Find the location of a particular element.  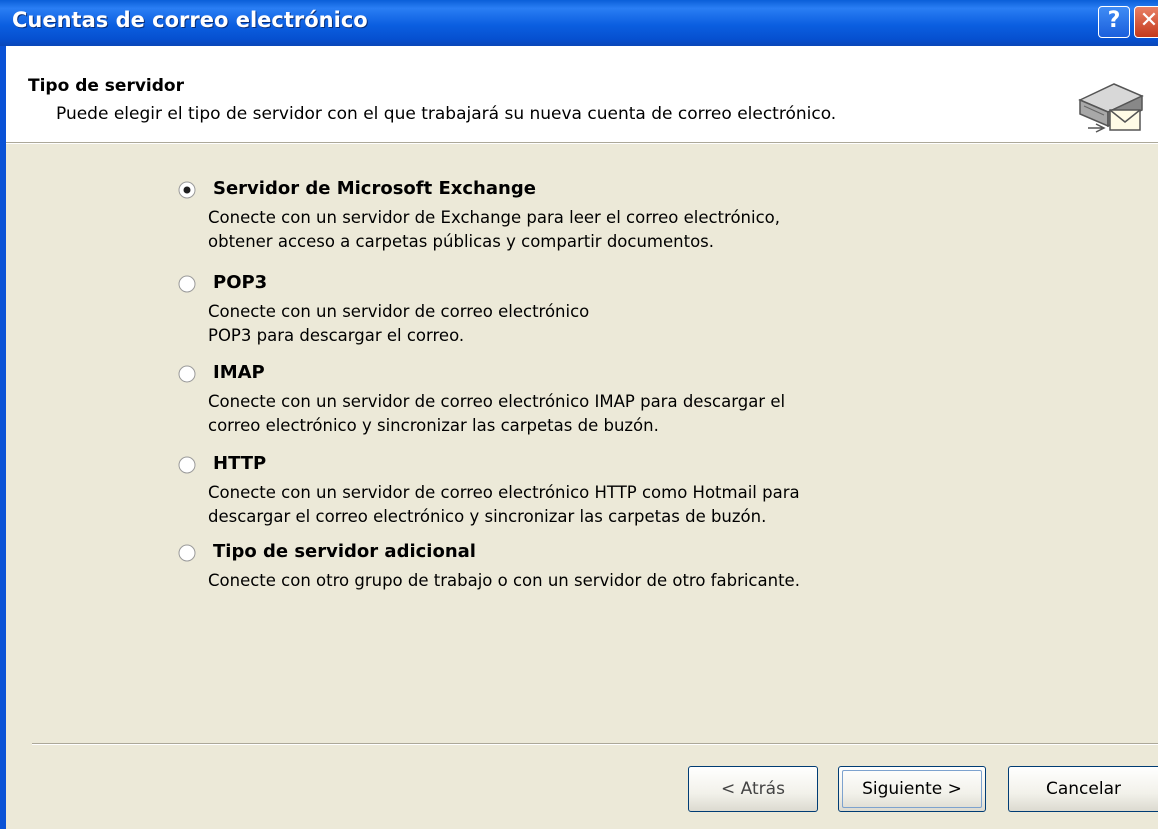

radio-pop3 is located at coordinates (187, 284).